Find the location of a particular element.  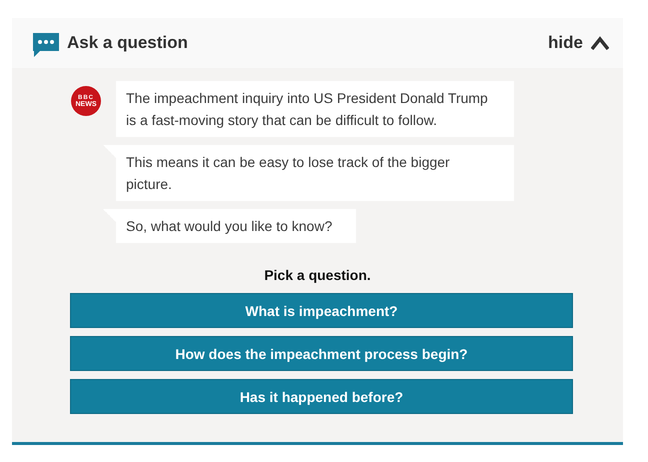

panel-title: Ask a question is located at coordinates (128, 43).